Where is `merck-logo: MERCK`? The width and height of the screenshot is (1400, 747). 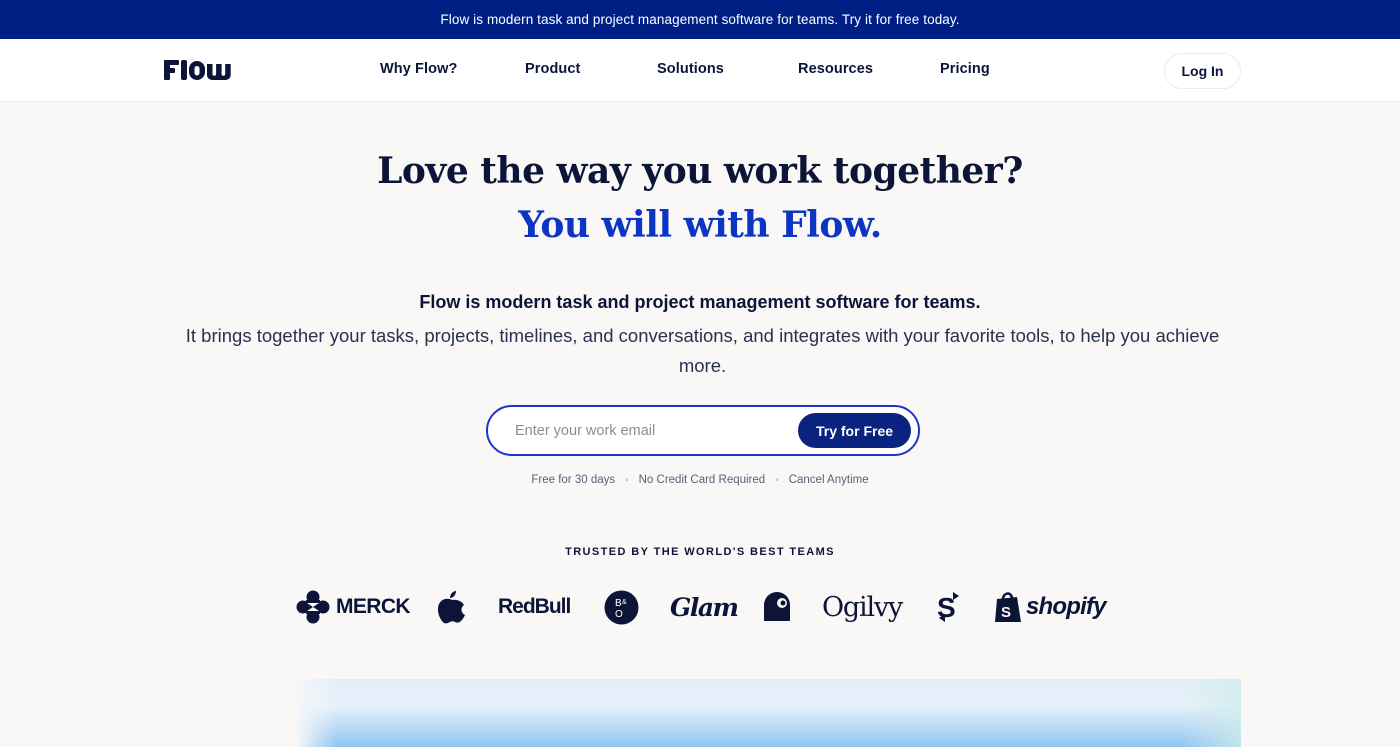
merck-logo: MERCK is located at coordinates (353, 607).